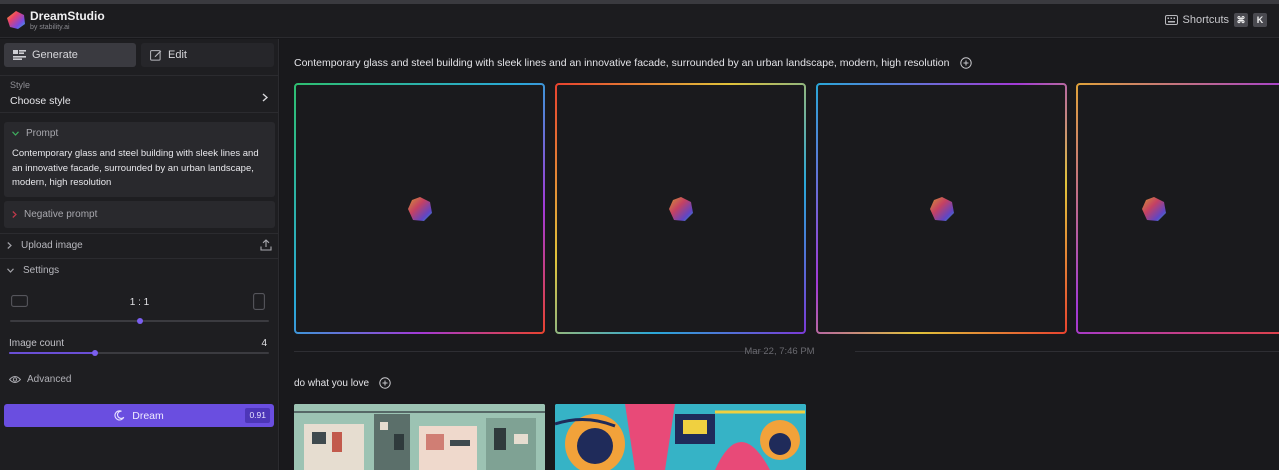 This screenshot has height=470, width=1279. Describe the element at coordinates (332, 383) in the screenshot. I see `previous-prompt-text: do what you love` at that location.